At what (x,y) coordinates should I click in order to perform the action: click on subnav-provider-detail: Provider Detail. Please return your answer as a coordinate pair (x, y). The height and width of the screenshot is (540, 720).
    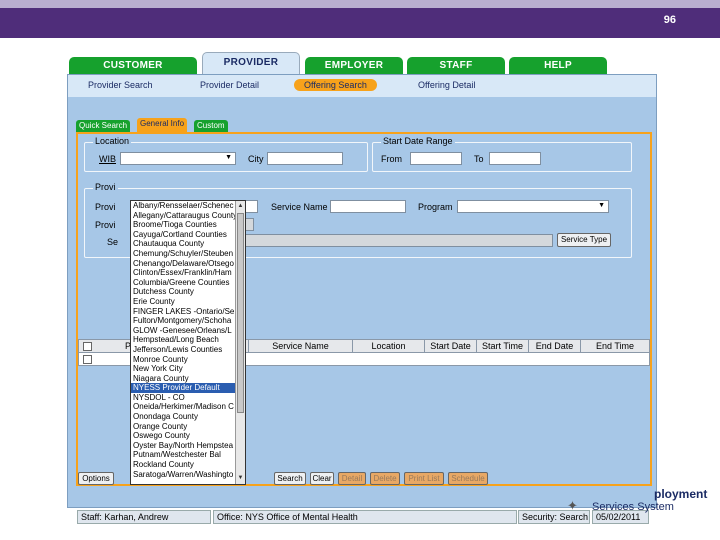
    Looking at the image, I should click on (229, 85).